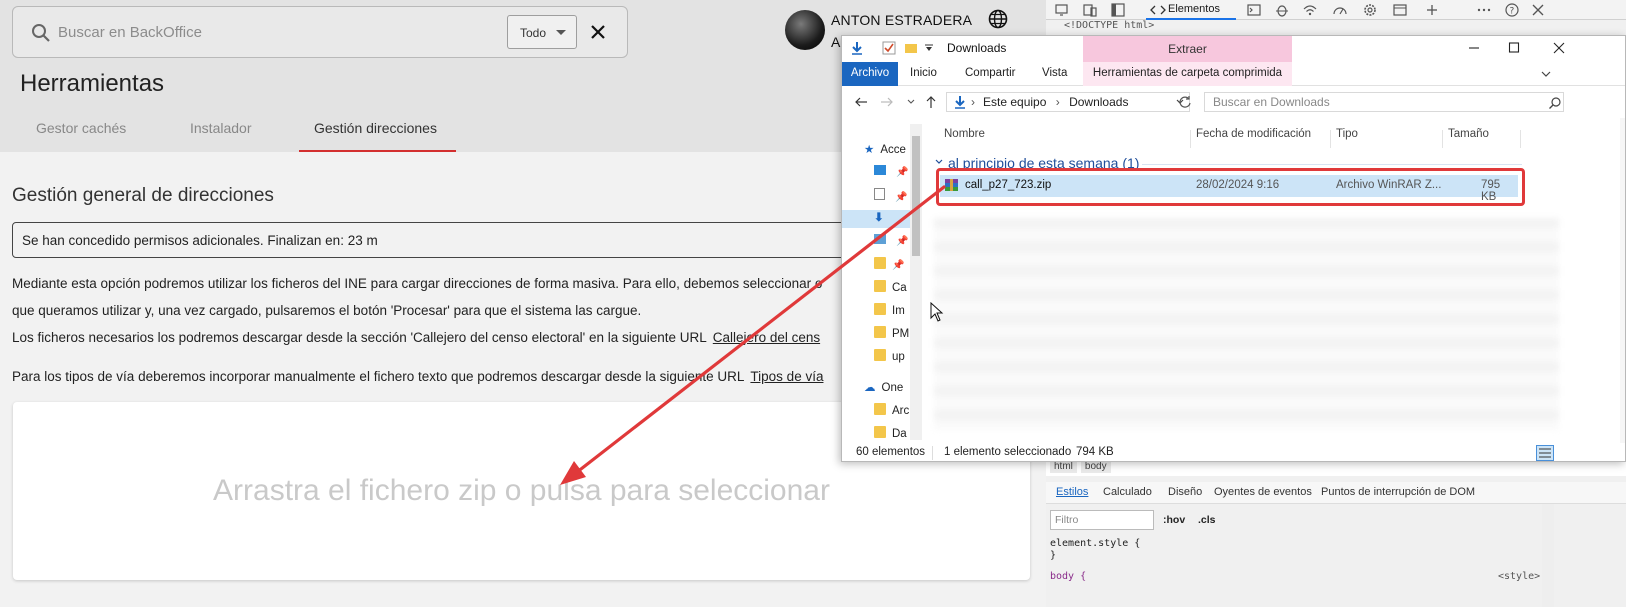  I want to click on nav-item-folder: 📌, so click(889, 266).